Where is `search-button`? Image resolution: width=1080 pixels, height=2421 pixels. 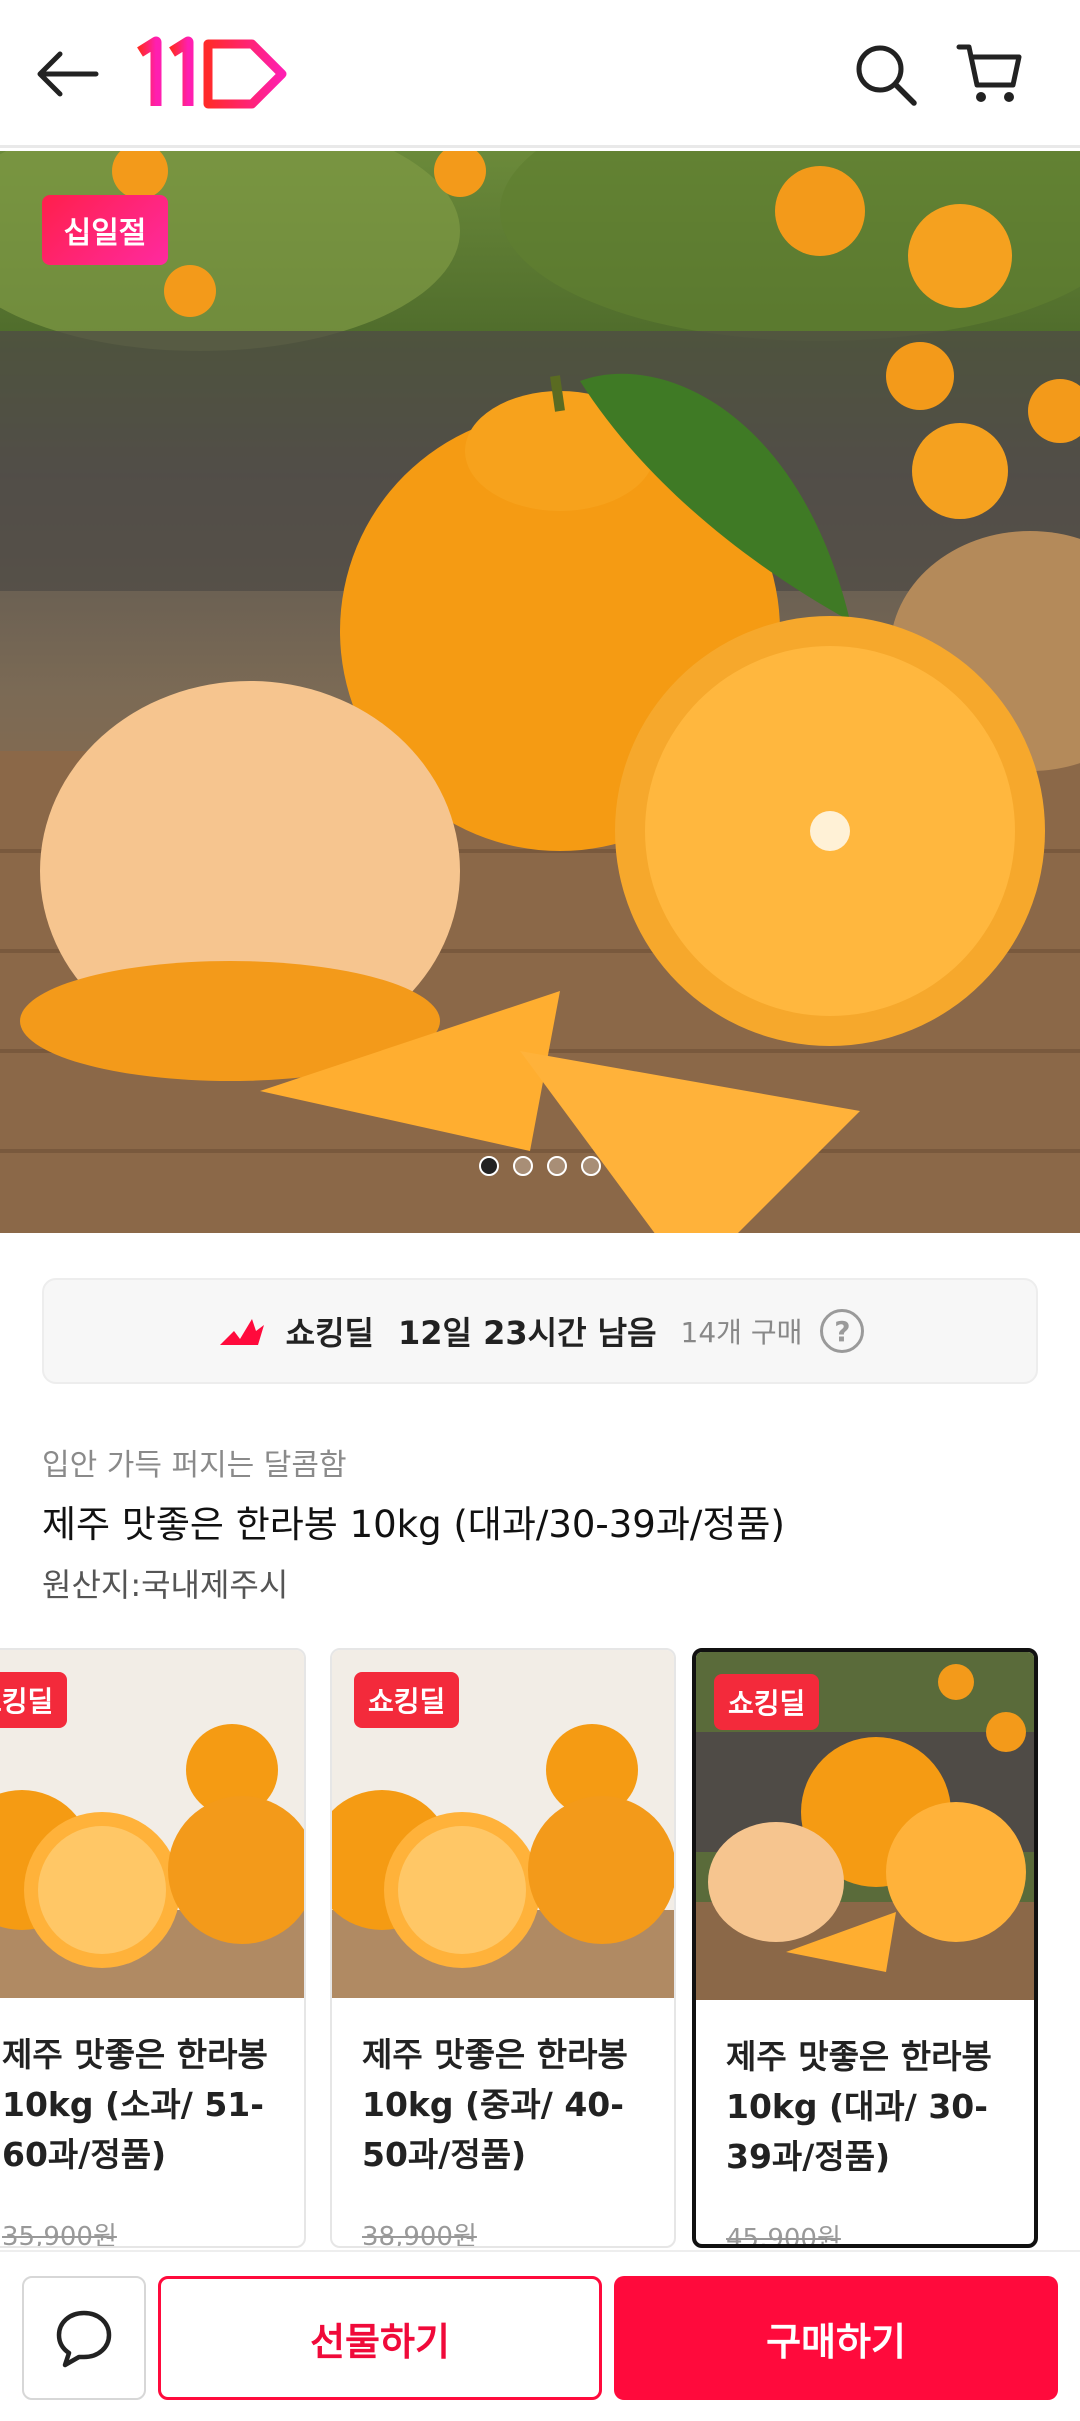
search-button is located at coordinates (885, 74).